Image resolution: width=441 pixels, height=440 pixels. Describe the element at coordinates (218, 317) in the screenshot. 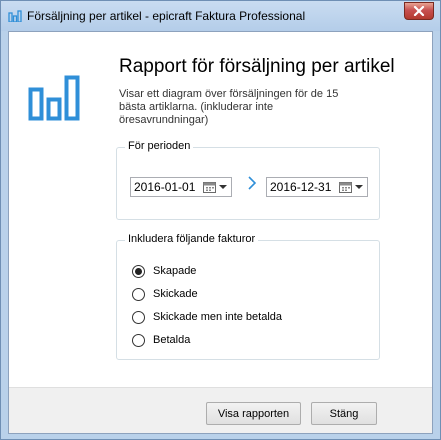

I see `radio-label: Skickade men inte betalda` at that location.